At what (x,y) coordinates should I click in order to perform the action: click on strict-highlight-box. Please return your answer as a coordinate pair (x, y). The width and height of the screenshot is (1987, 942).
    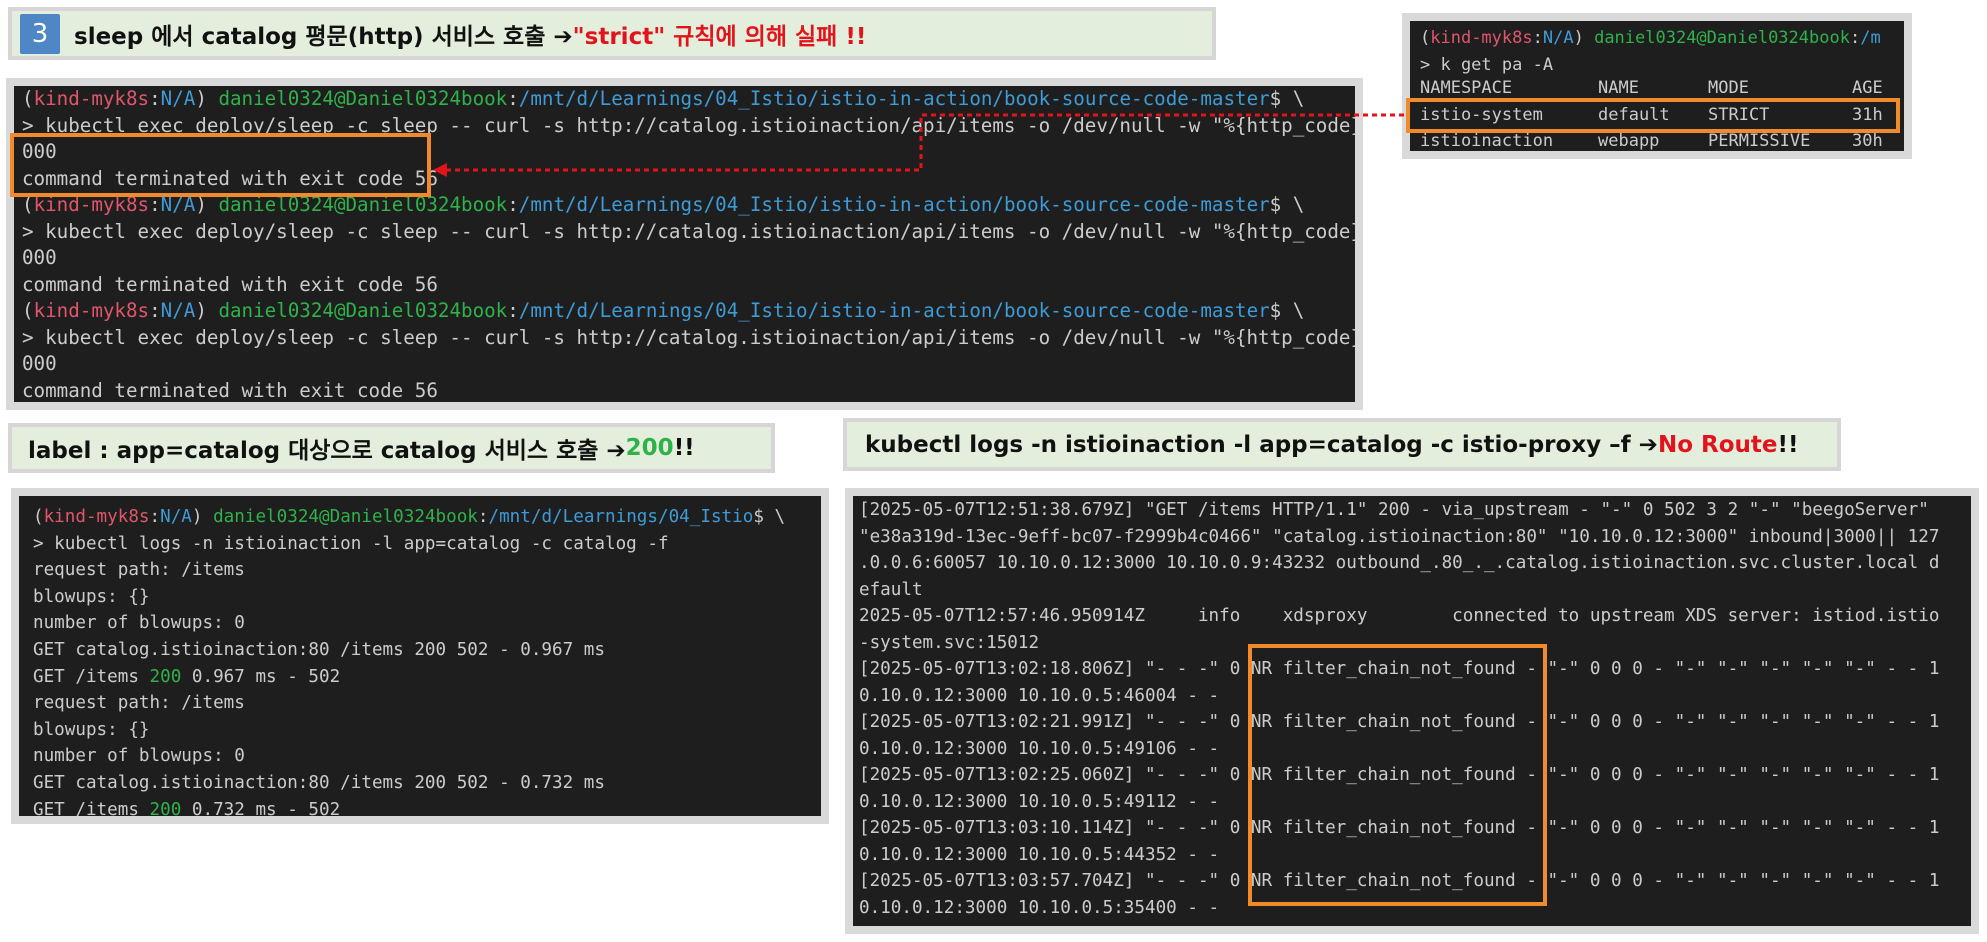
    Looking at the image, I should click on (1653, 115).